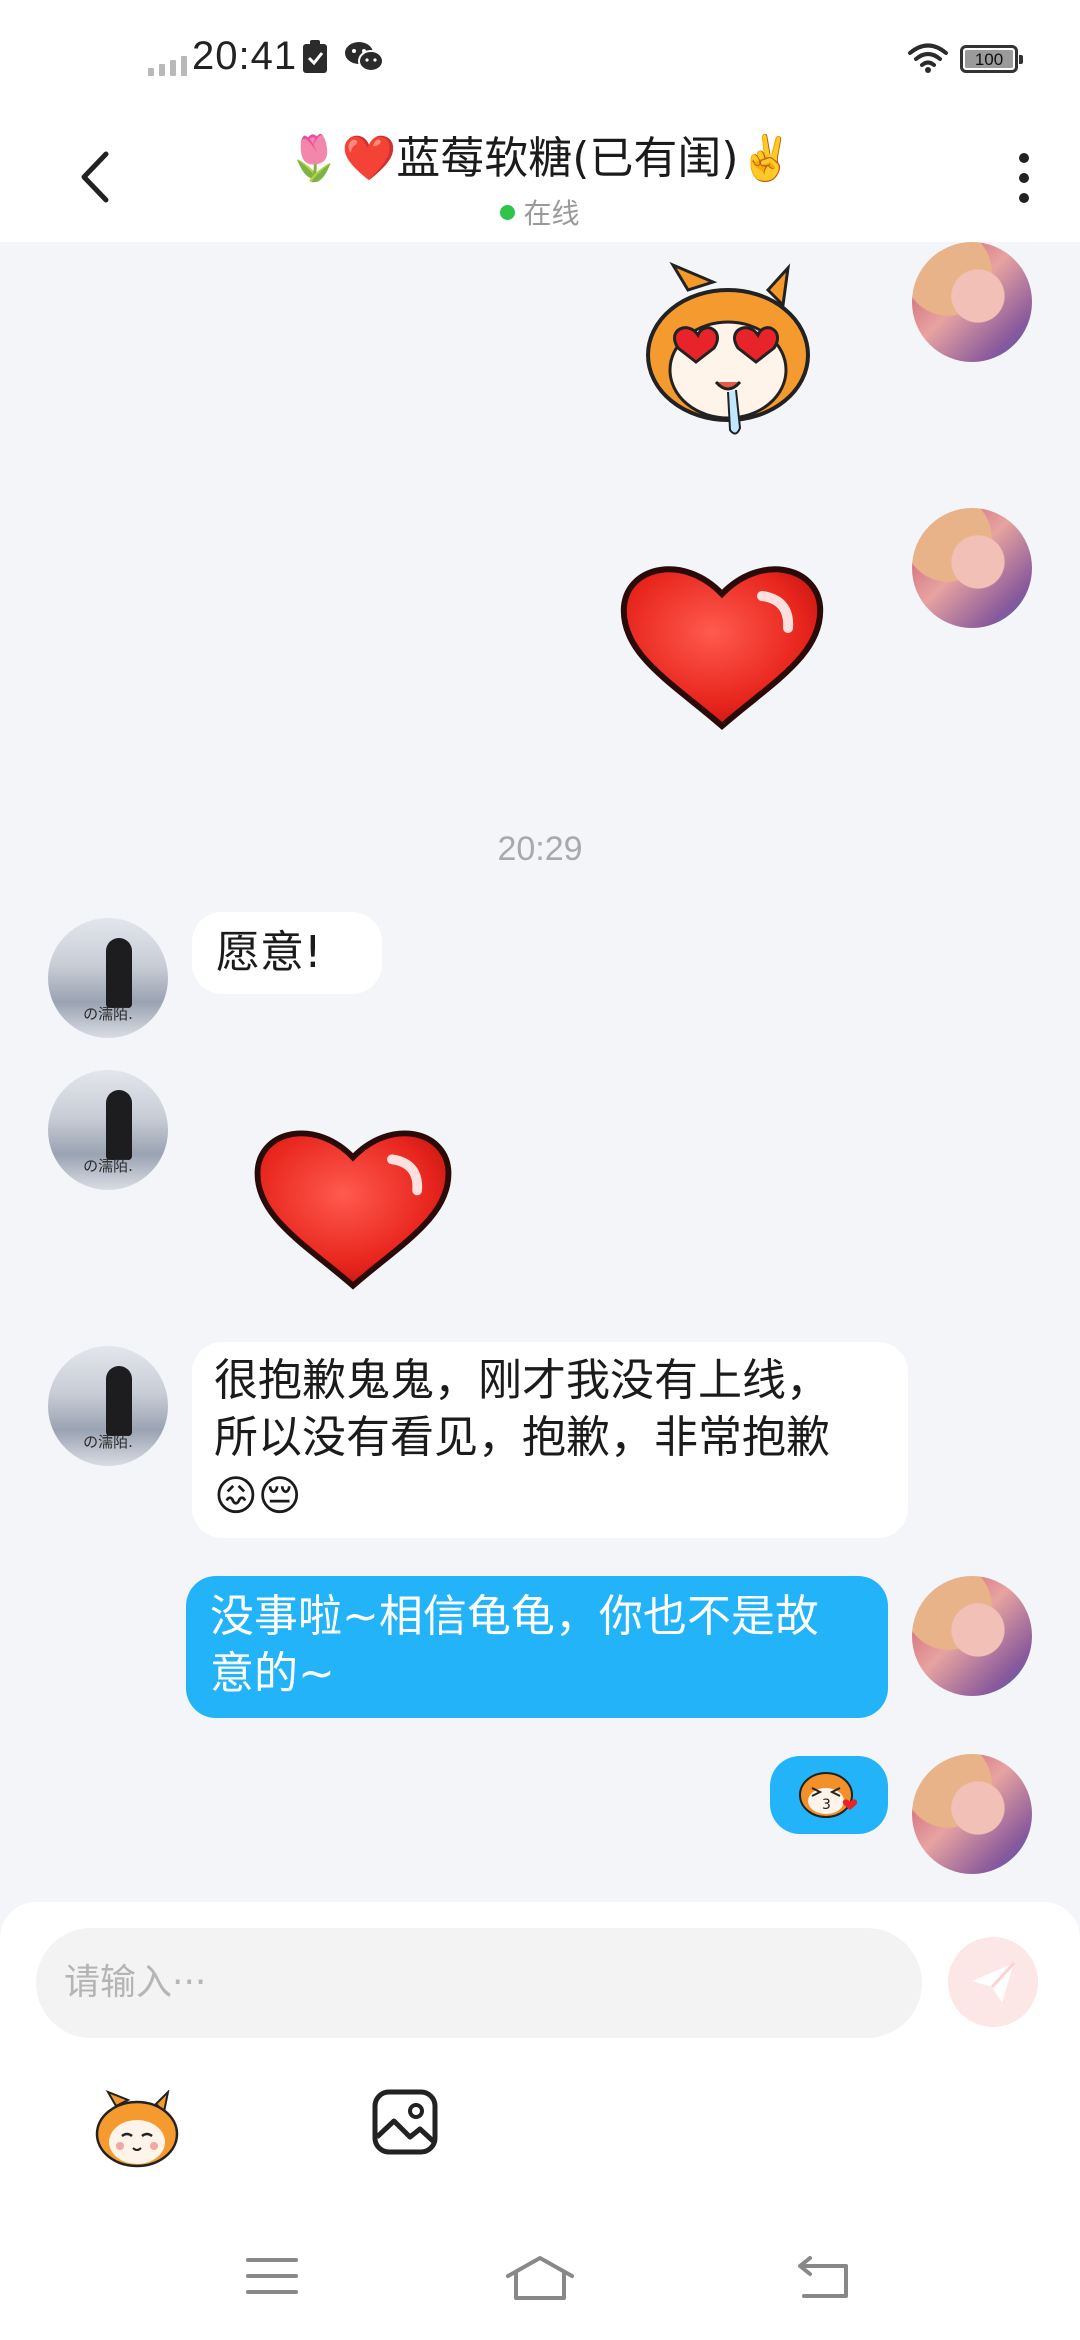 This screenshot has width=1080, height=2340. What do you see at coordinates (315, 56) in the screenshot?
I see `clipboard-check-icon` at bounding box center [315, 56].